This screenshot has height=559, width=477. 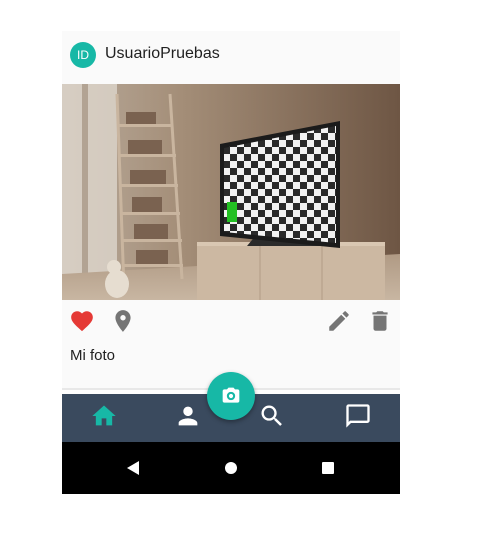 I want to click on camera-icon, so click(x=231, y=395).